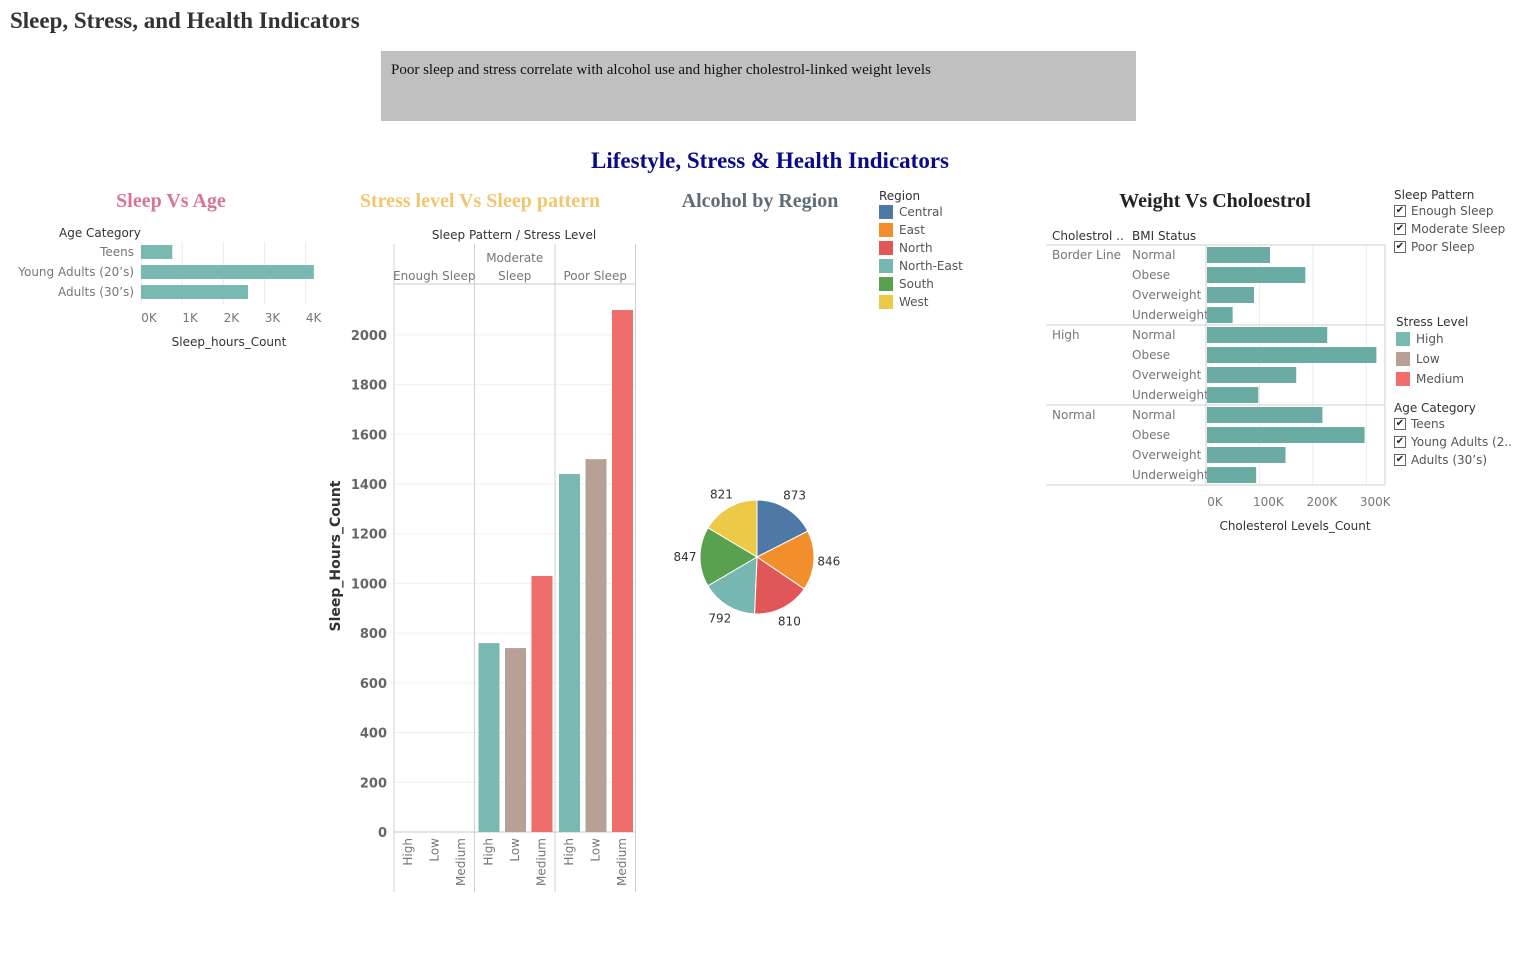  What do you see at coordinates (435, 850) in the screenshot?
I see `x-tick-label: Low` at bounding box center [435, 850].